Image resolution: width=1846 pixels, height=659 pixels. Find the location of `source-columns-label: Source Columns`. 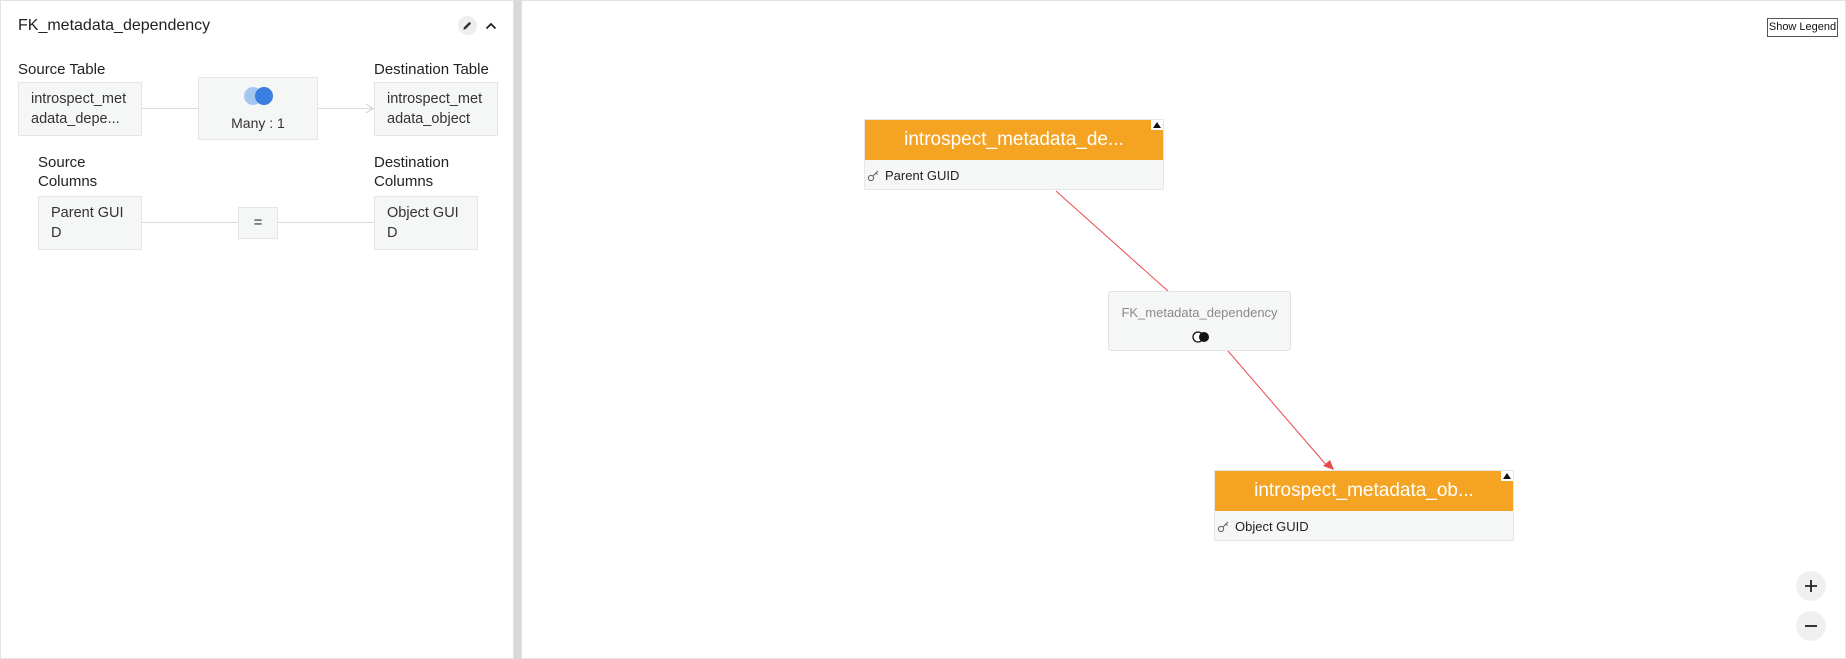

source-columns-label: Source Columns is located at coordinates (68, 172).